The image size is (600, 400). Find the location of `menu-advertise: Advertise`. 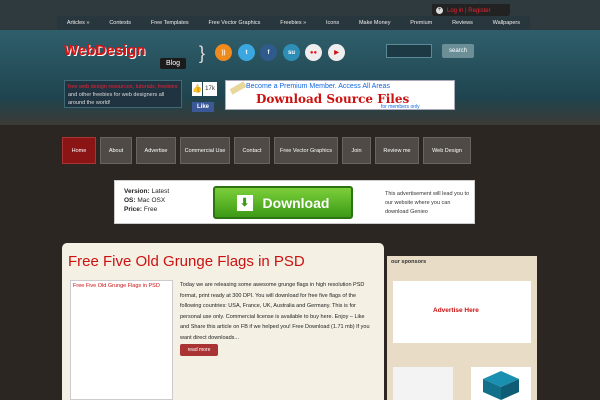

menu-advertise: Advertise is located at coordinates (156, 150).